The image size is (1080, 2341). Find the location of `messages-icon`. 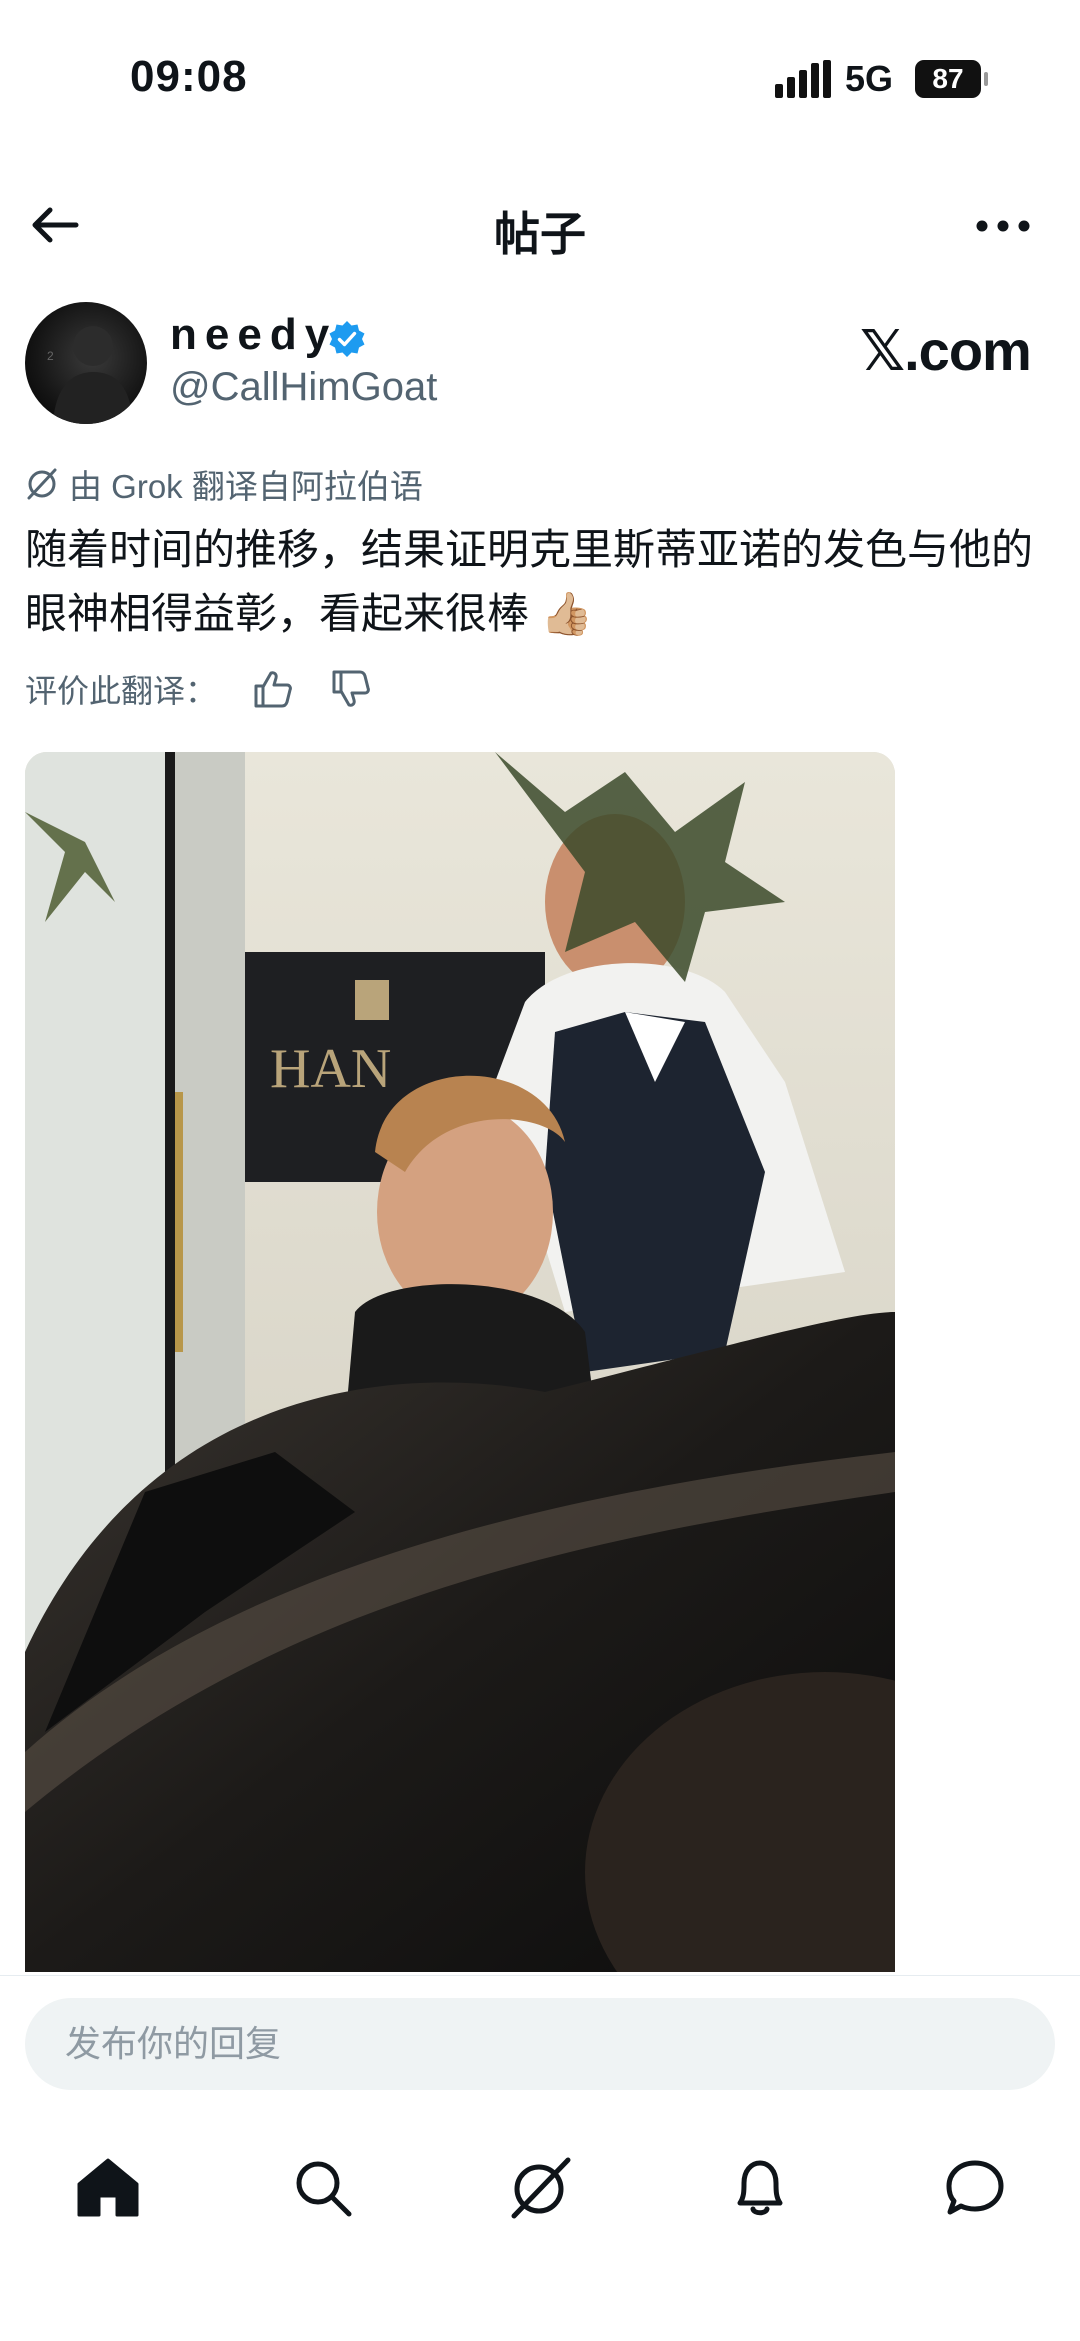

messages-icon is located at coordinates (975, 2187).